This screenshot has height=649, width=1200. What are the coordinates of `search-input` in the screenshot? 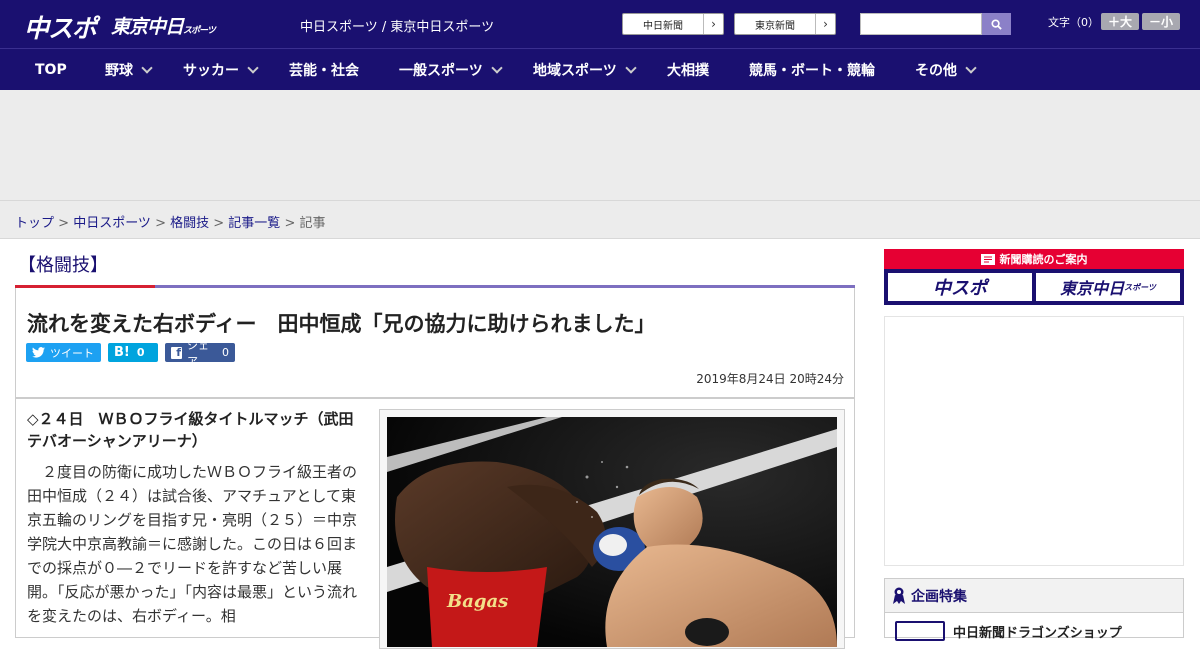 It's located at (921, 24).